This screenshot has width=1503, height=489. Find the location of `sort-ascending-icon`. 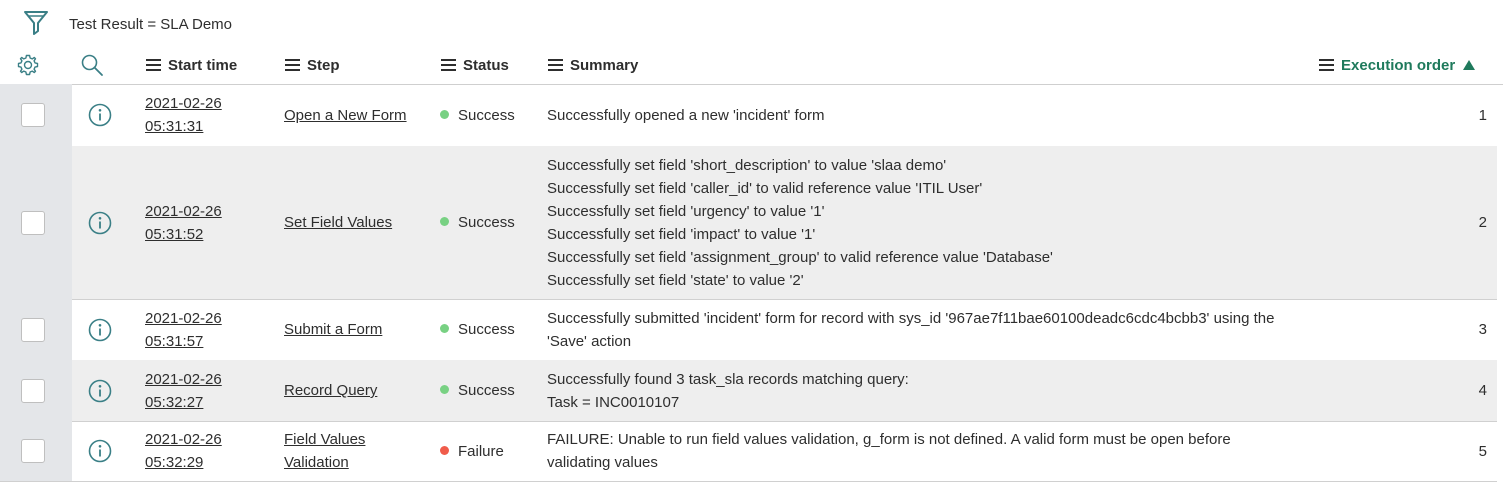

sort-ascending-icon is located at coordinates (1469, 65).